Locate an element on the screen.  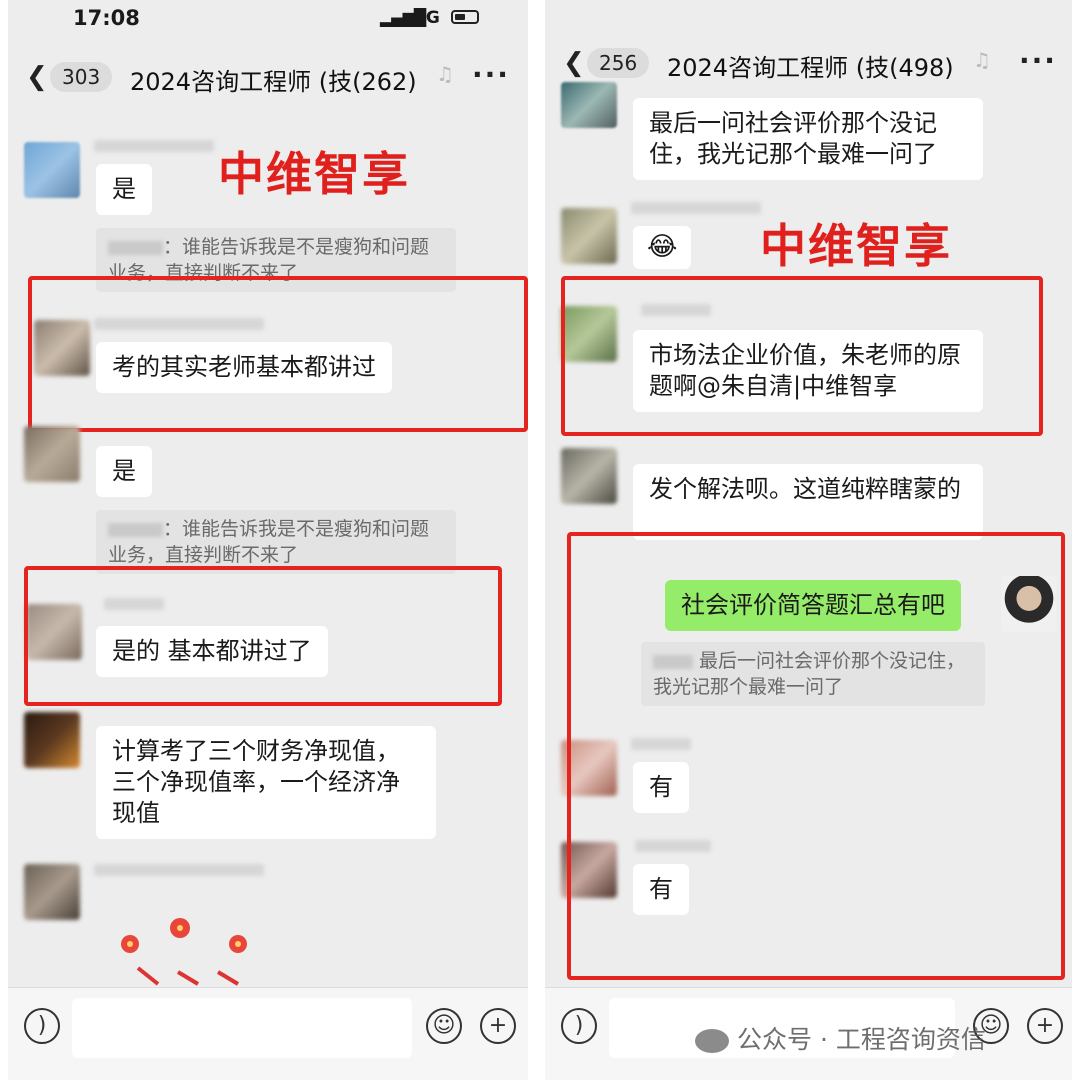
unread-count-badge: 256 is located at coordinates (618, 63).